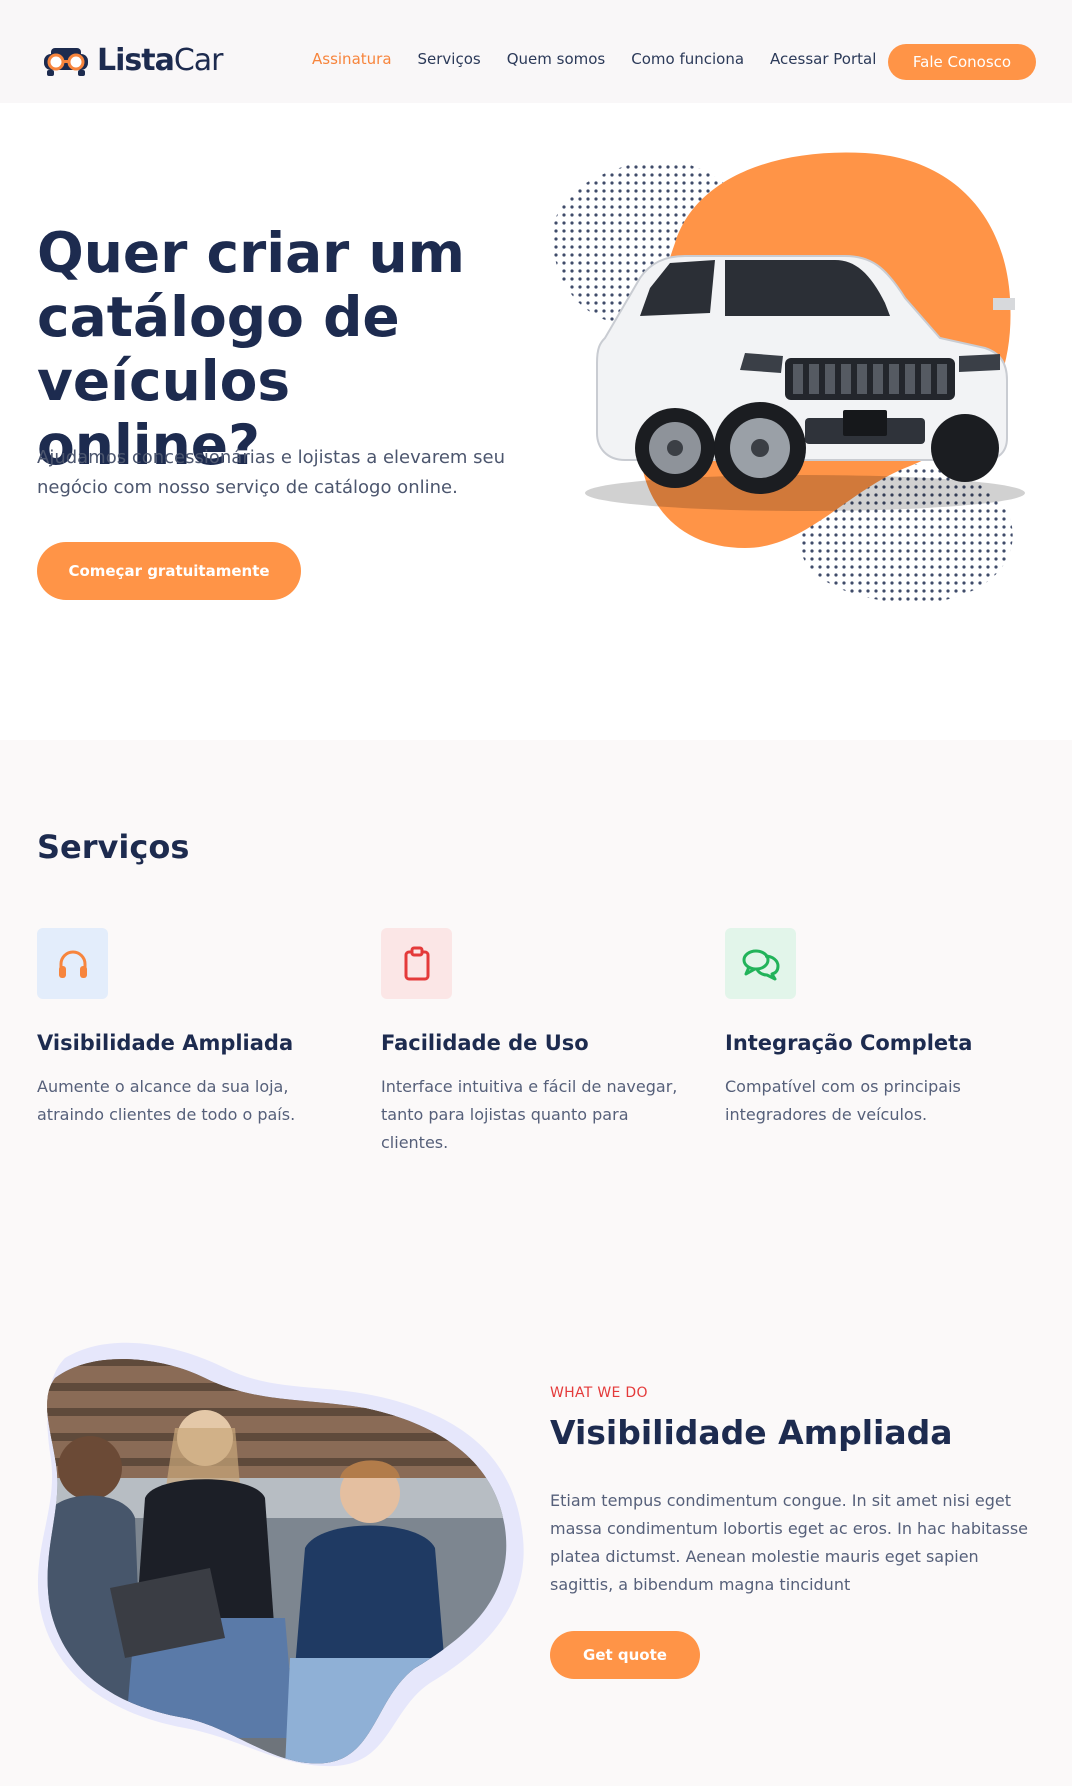 This screenshot has height=1786, width=1072. Describe the element at coordinates (113, 847) in the screenshot. I see `services-title: Serviços` at that location.